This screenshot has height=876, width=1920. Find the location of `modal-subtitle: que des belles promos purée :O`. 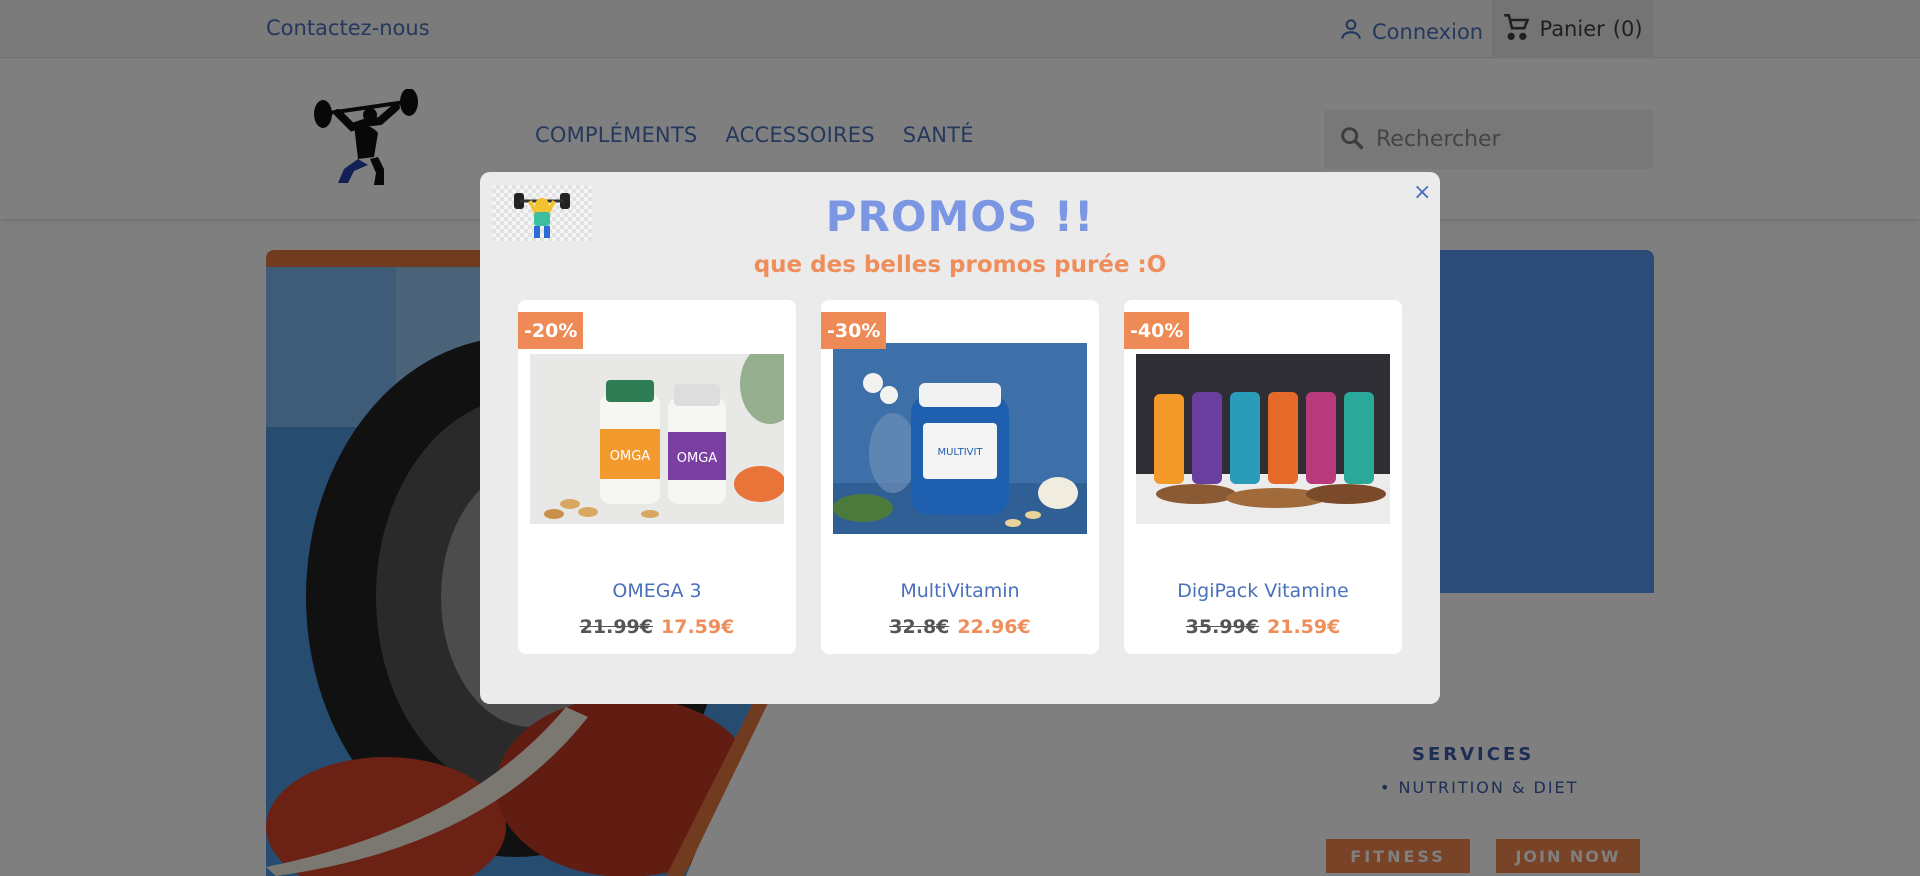

modal-subtitle: que des belles promos purée :O is located at coordinates (960, 265).